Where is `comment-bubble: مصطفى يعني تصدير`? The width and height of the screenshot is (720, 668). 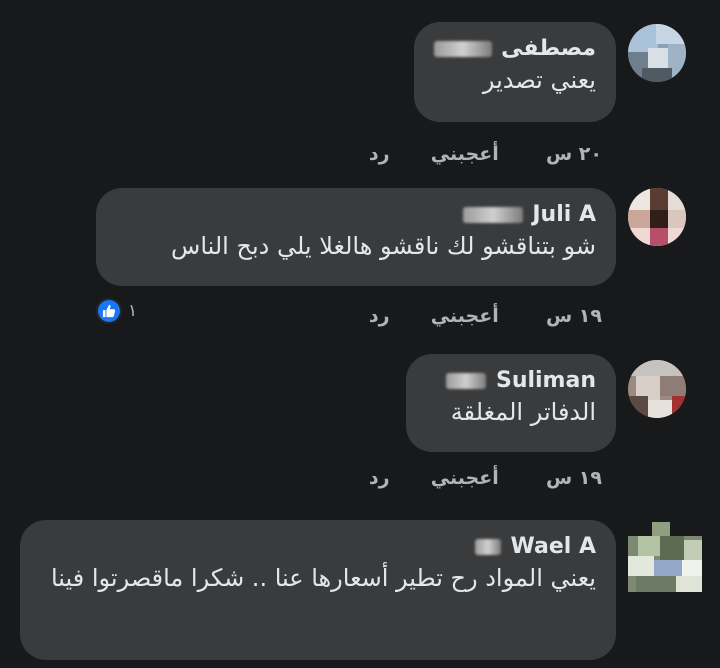 comment-bubble: مصطفى يعني تصدير is located at coordinates (515, 72).